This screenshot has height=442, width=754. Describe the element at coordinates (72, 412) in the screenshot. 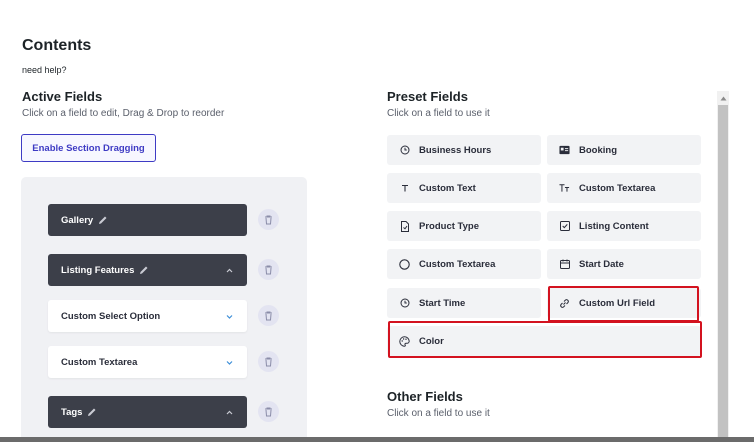

I see `field-label: Tags` at that location.